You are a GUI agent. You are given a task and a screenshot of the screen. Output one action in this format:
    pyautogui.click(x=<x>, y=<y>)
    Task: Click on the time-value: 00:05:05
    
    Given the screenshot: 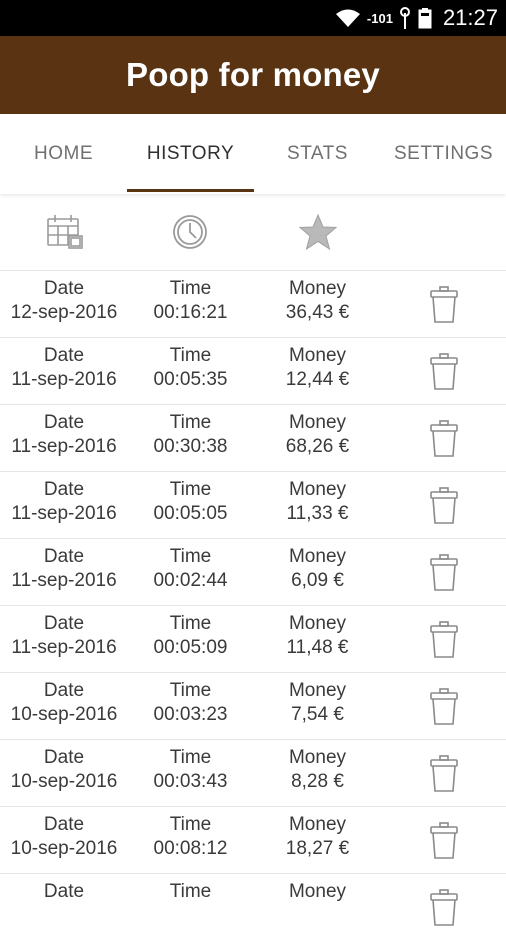 What is the action you would take?
    pyautogui.click(x=190, y=513)
    